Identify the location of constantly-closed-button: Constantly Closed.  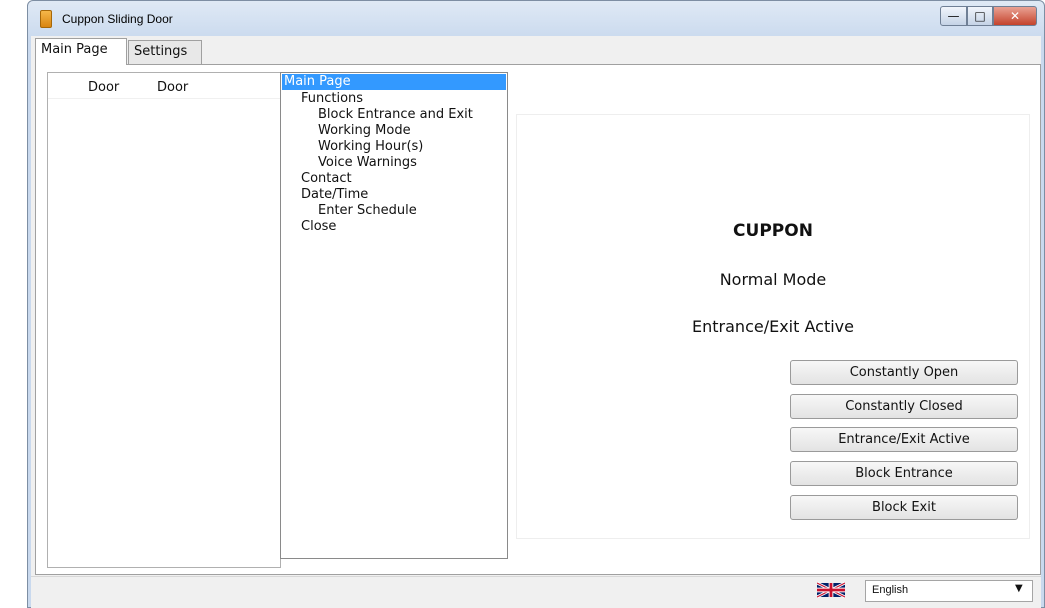
(904, 406).